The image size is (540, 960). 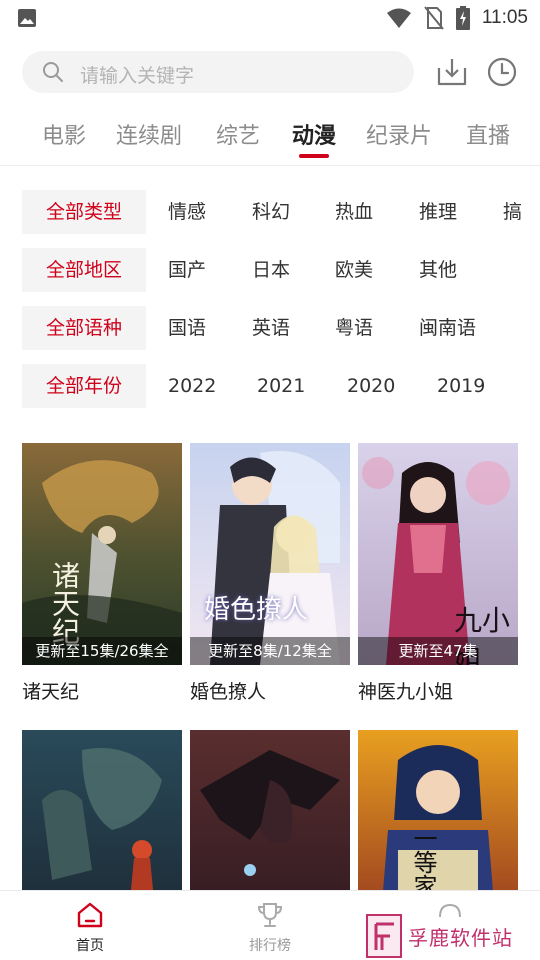 What do you see at coordinates (256, 610) in the screenshot?
I see `poster-title-art: 婚色撩人` at bounding box center [256, 610].